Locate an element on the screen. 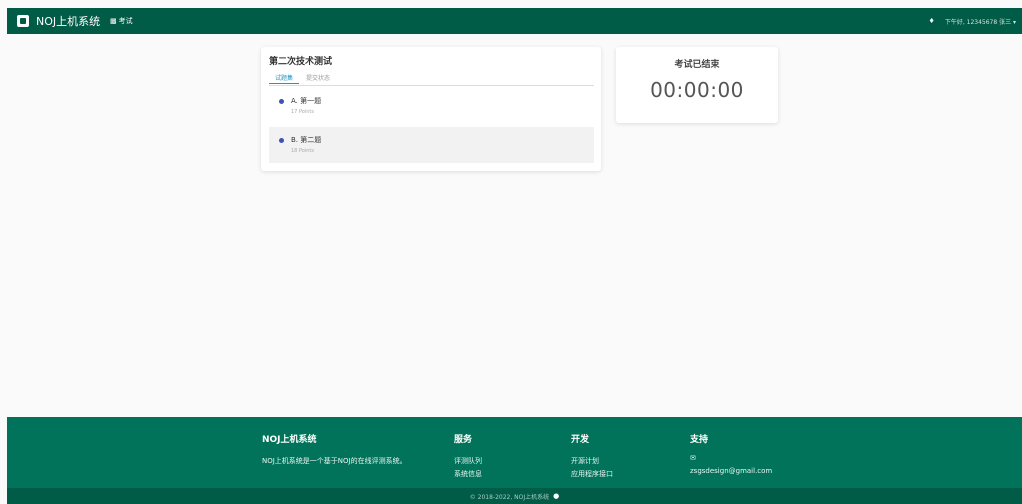 This screenshot has width=1022, height=504. problem-title: A. 第一题 is located at coordinates (306, 101).